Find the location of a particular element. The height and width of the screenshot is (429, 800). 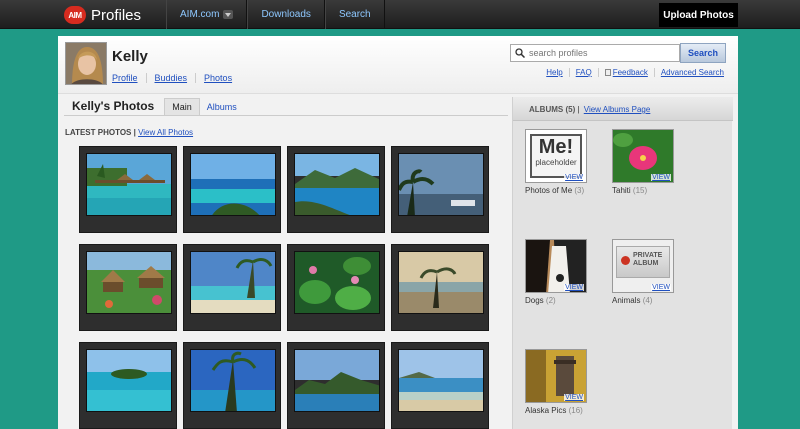

feedback-icon is located at coordinates (607, 72).